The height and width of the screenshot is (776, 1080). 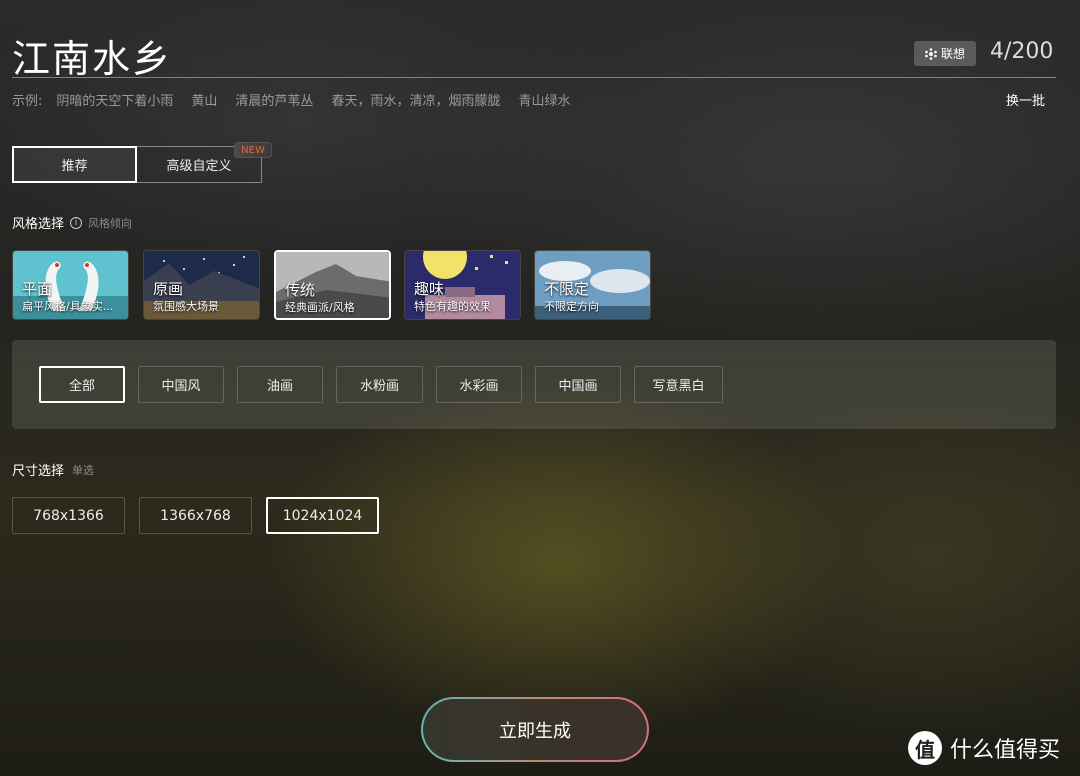 I want to click on example-item: 黄山, so click(x=204, y=99).